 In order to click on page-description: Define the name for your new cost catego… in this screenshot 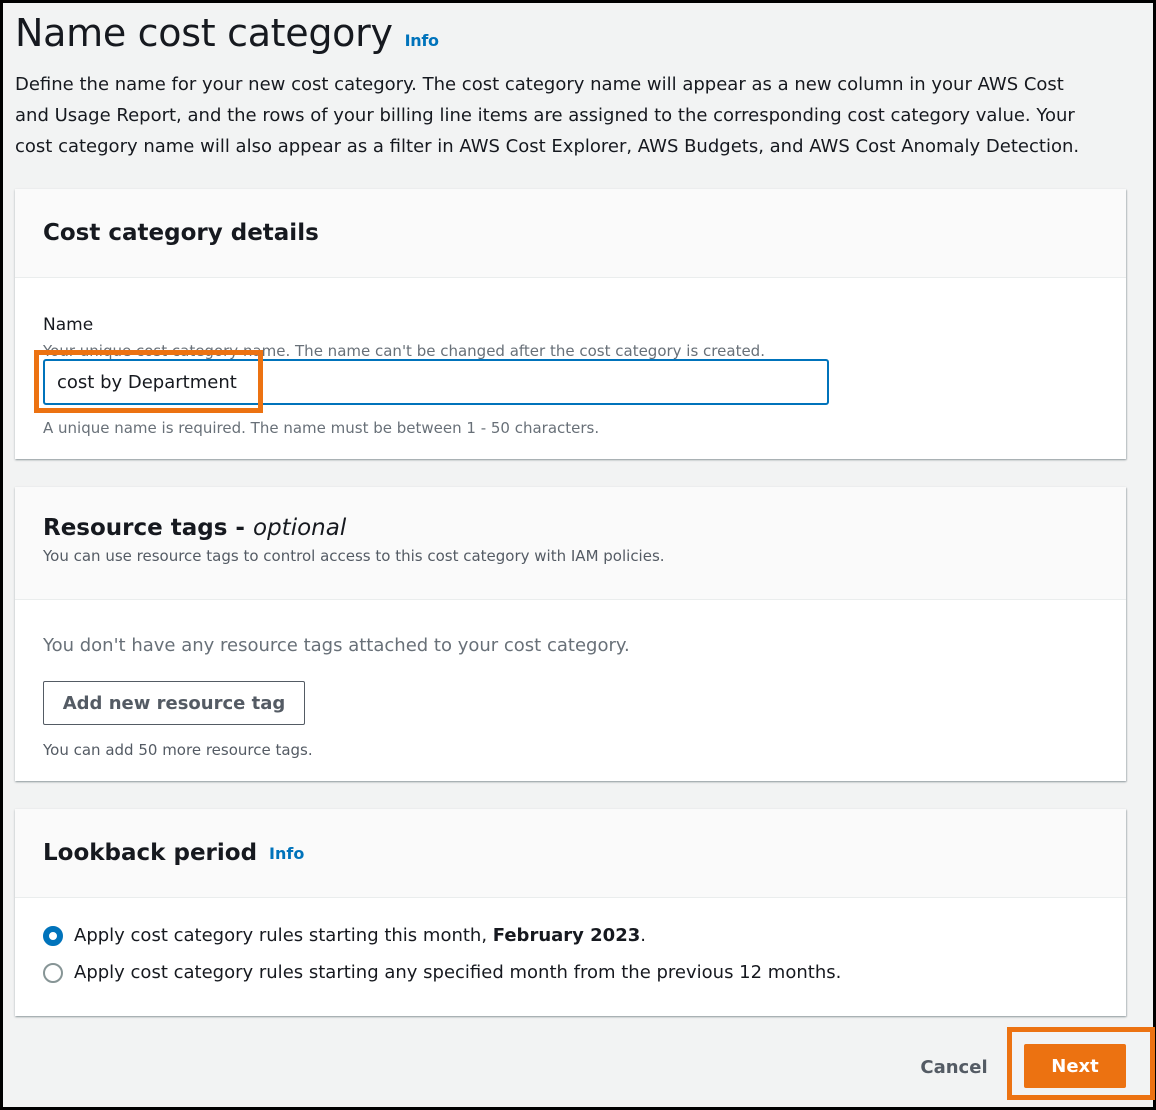, I will do `click(547, 115)`.